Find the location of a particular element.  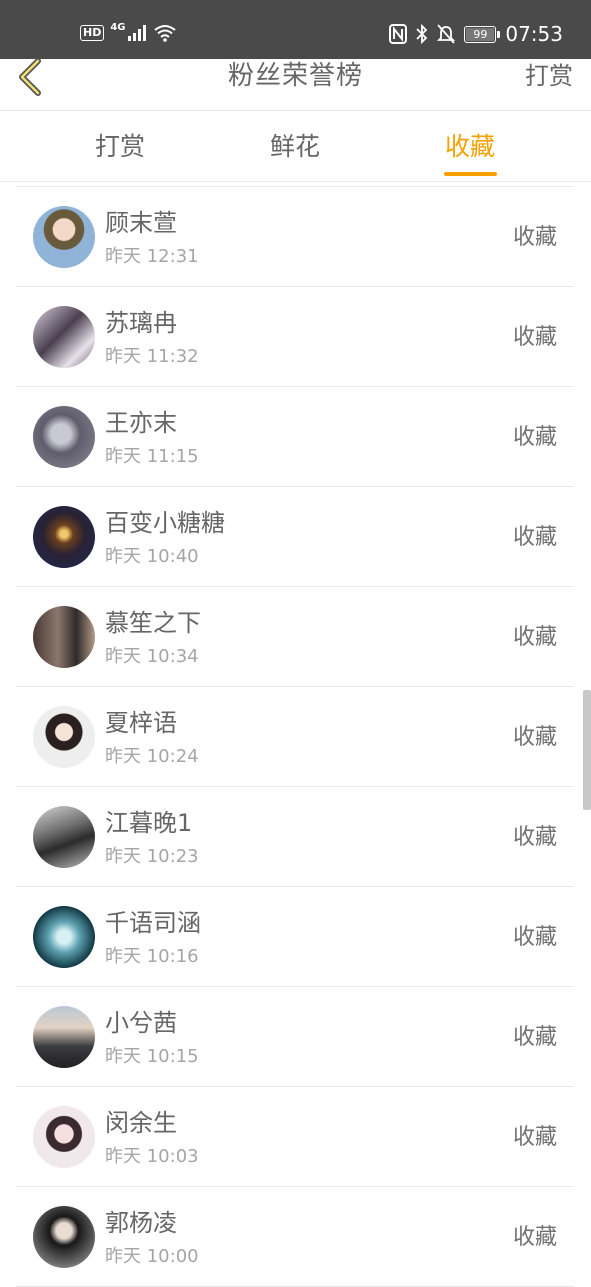

timestamp: 昨天 10:24 is located at coordinates (152, 756).